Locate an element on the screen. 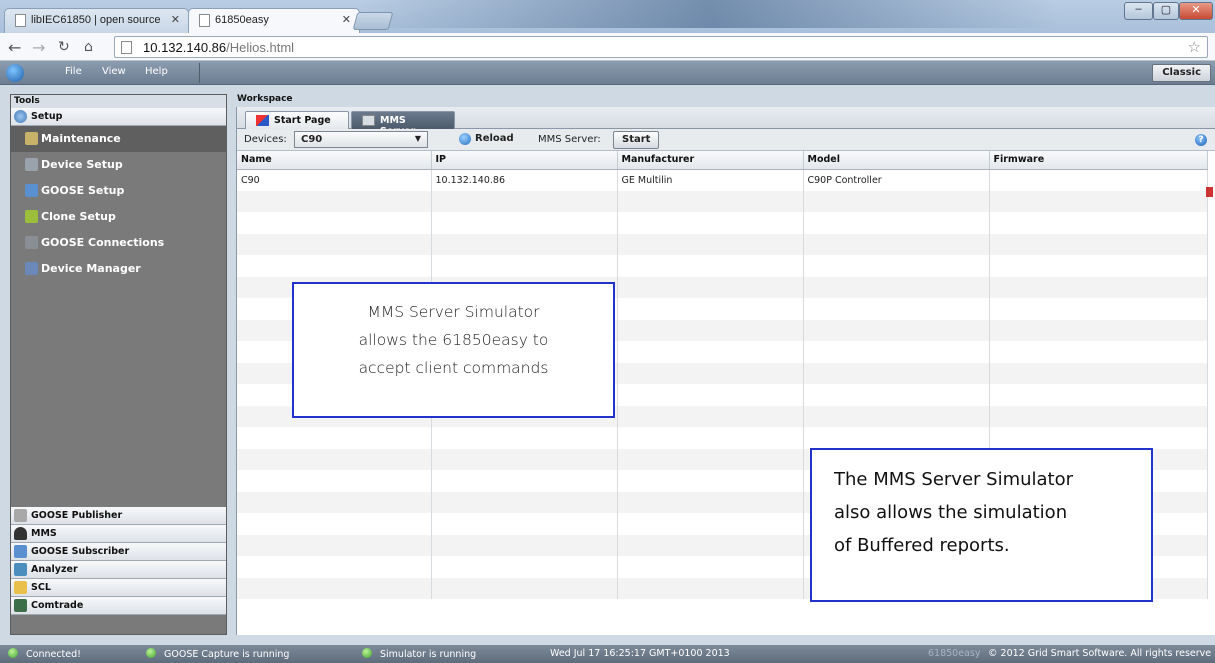 The width and height of the screenshot is (1215, 663). user-icon is located at coordinates (20, 533).